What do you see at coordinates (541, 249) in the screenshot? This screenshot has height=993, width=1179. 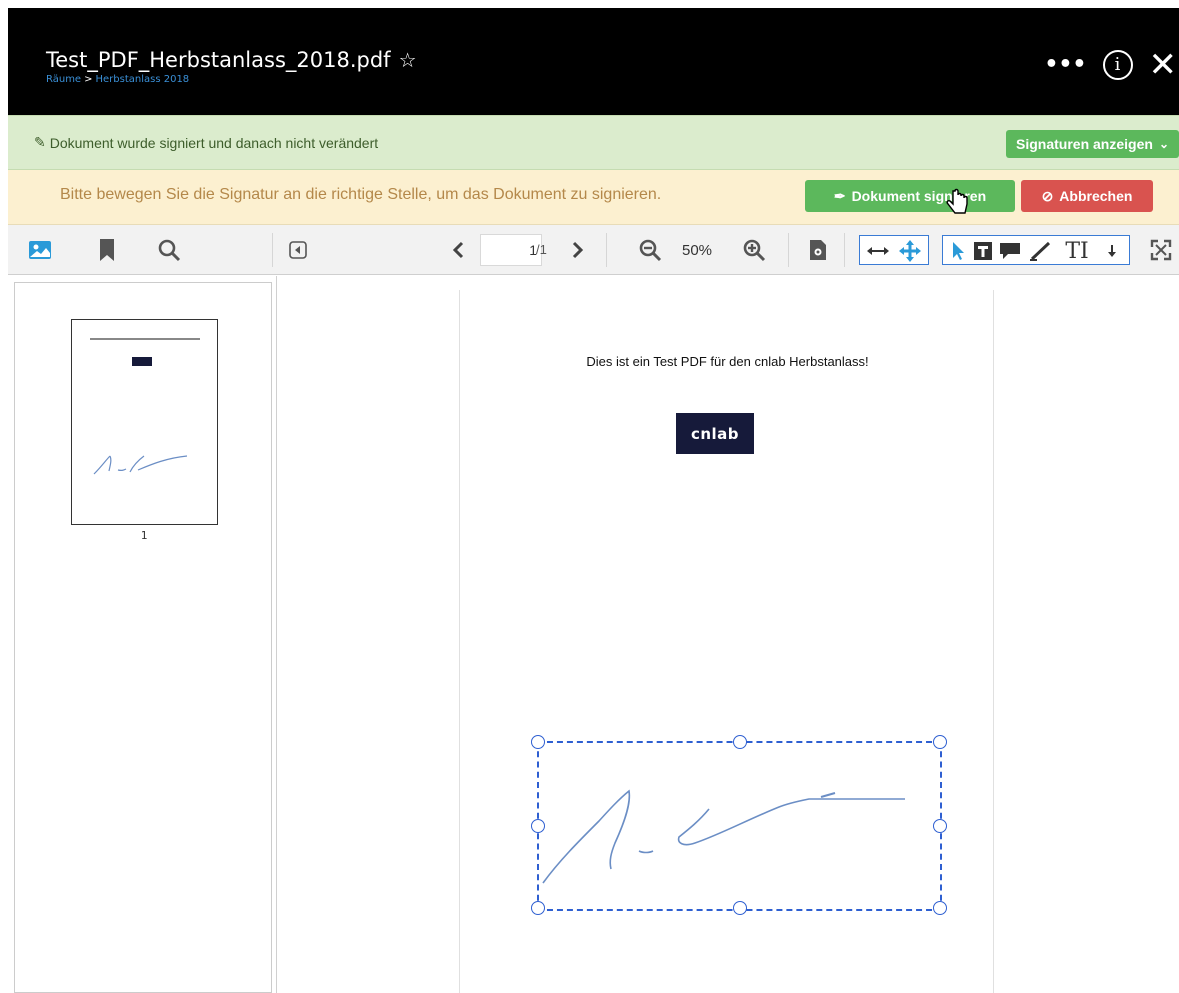 I see `page-total: /1` at bounding box center [541, 249].